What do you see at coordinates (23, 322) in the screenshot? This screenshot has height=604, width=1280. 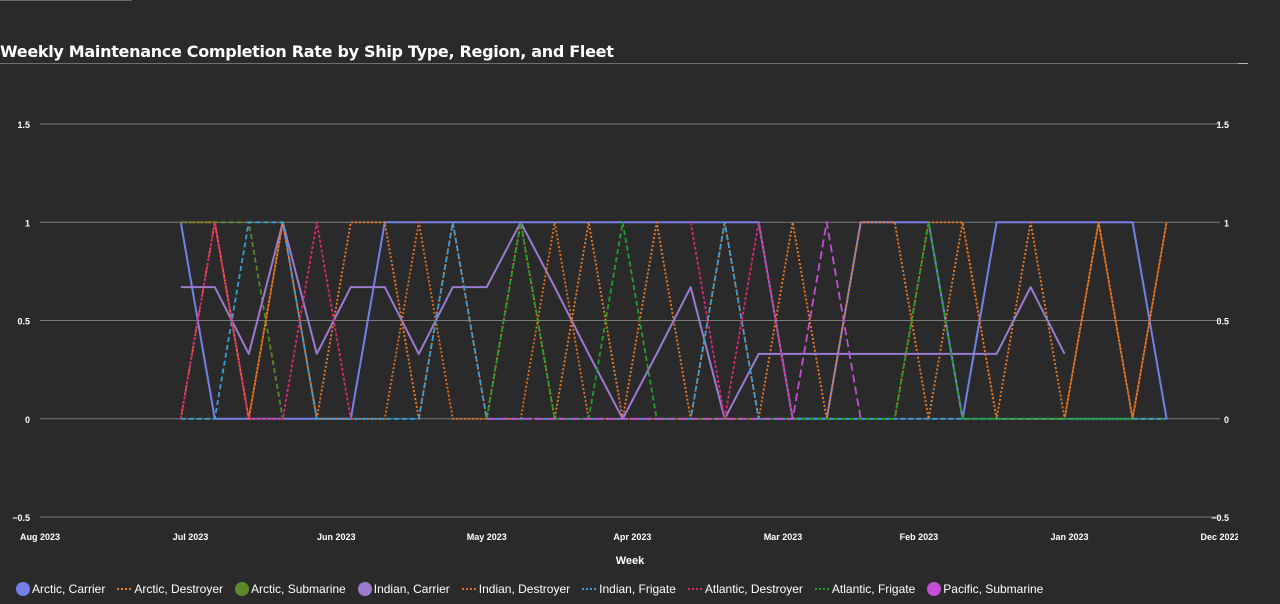 I see `y-tick-label: 0.5` at bounding box center [23, 322].